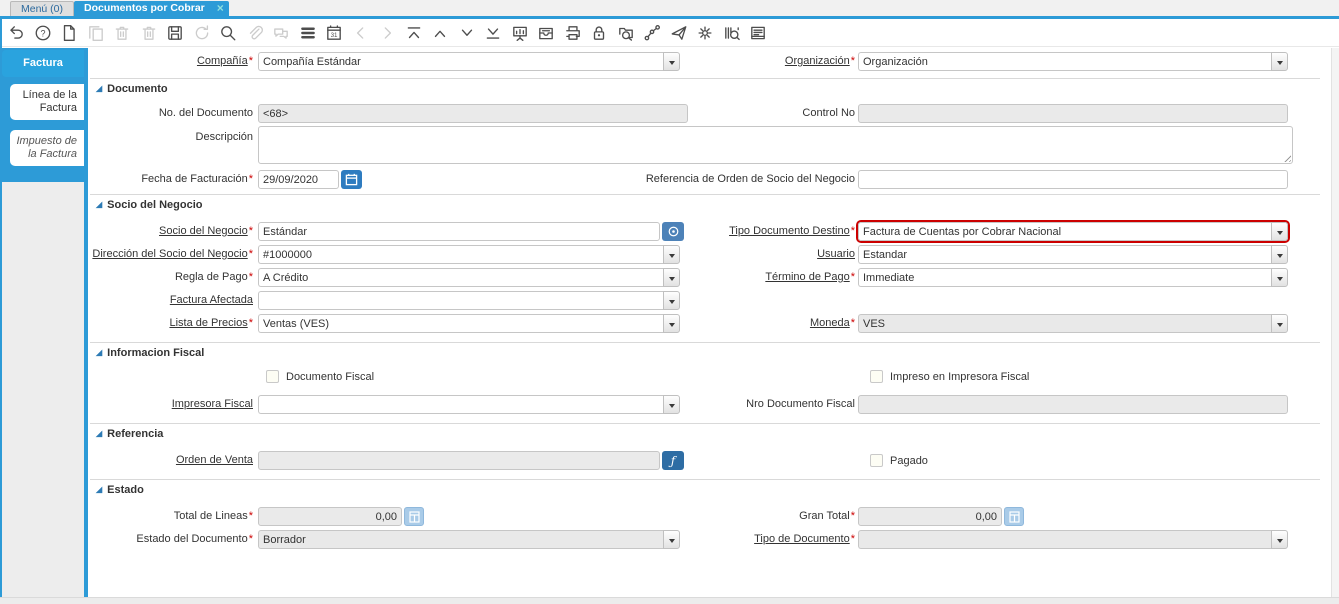 This screenshot has width=1339, height=604. What do you see at coordinates (1064, 323) in the screenshot?
I see `moneda-input` at bounding box center [1064, 323].